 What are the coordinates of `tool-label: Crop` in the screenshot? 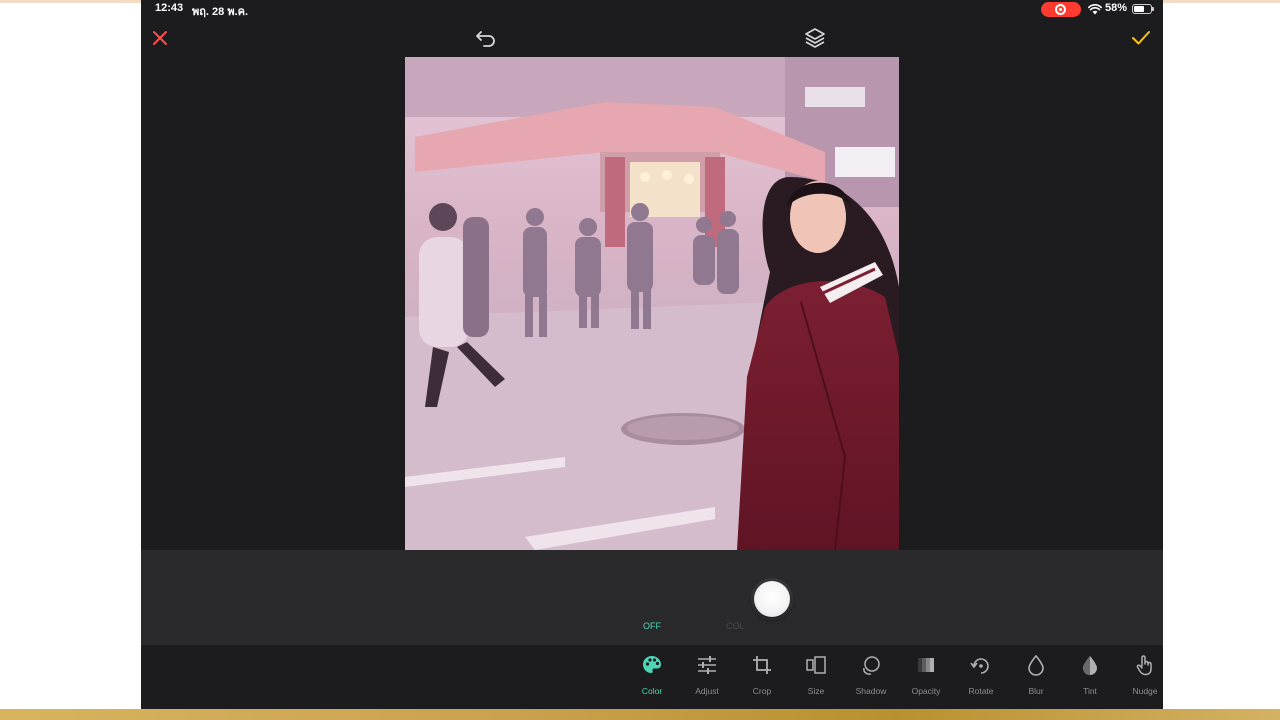 It's located at (762, 691).